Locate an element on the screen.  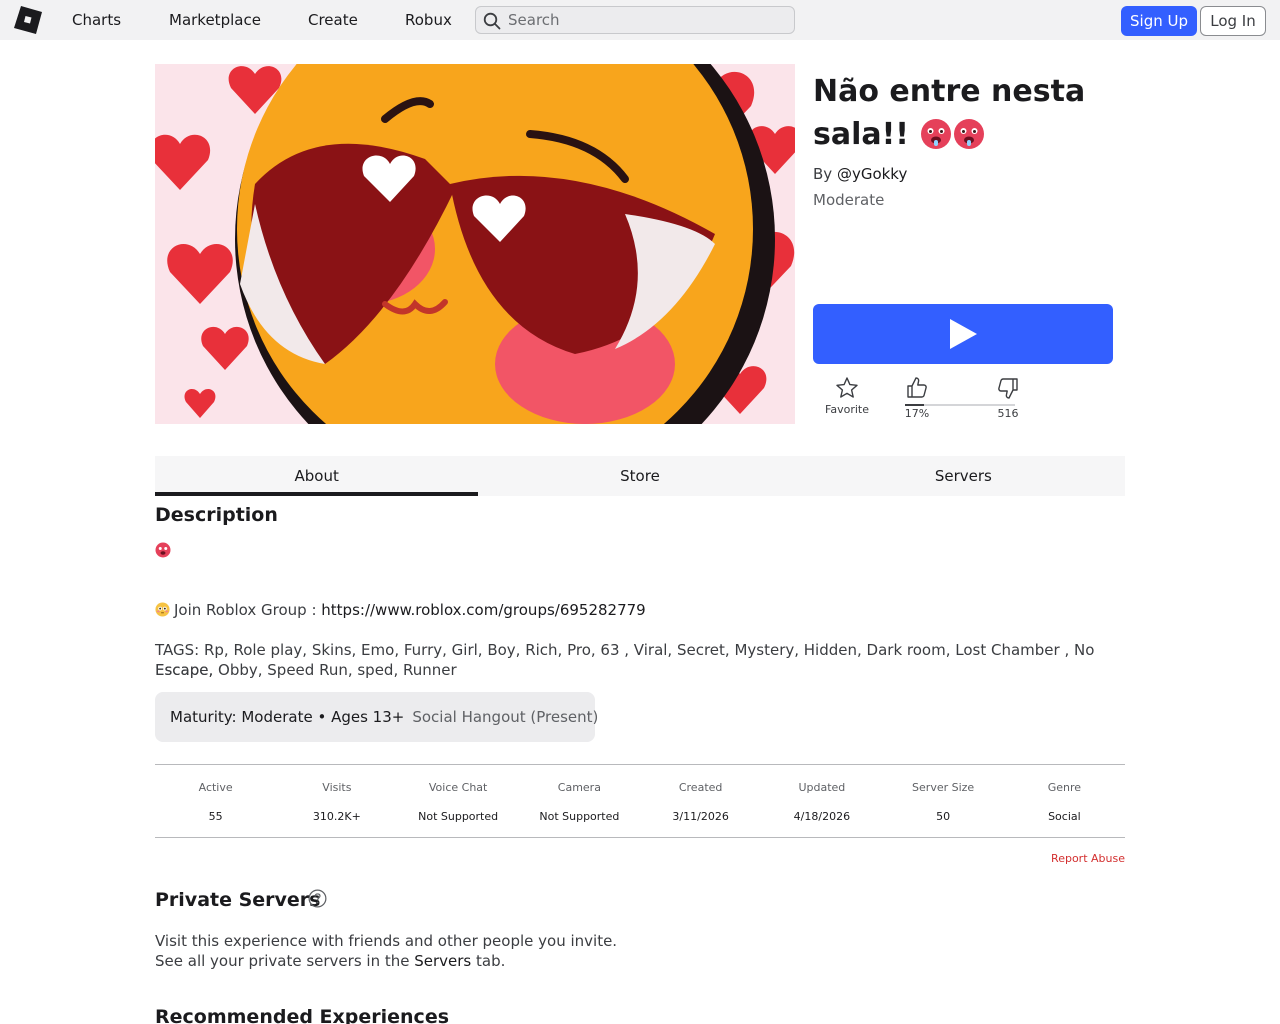
game-tabs: About Store Servers is located at coordinates (640, 476).